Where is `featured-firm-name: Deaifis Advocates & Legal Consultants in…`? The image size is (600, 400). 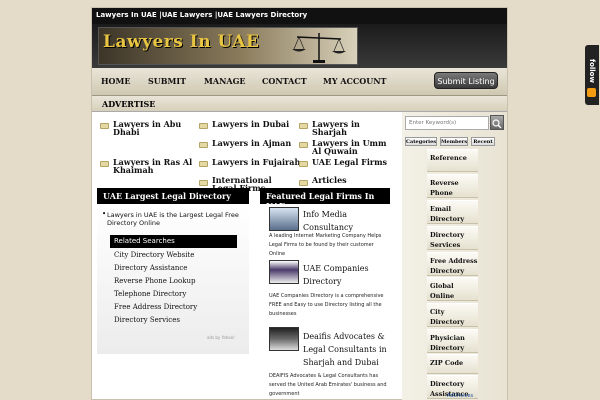 featured-firm-name: Deaifis Advocates & Legal Consultants in… is located at coordinates (347, 350).